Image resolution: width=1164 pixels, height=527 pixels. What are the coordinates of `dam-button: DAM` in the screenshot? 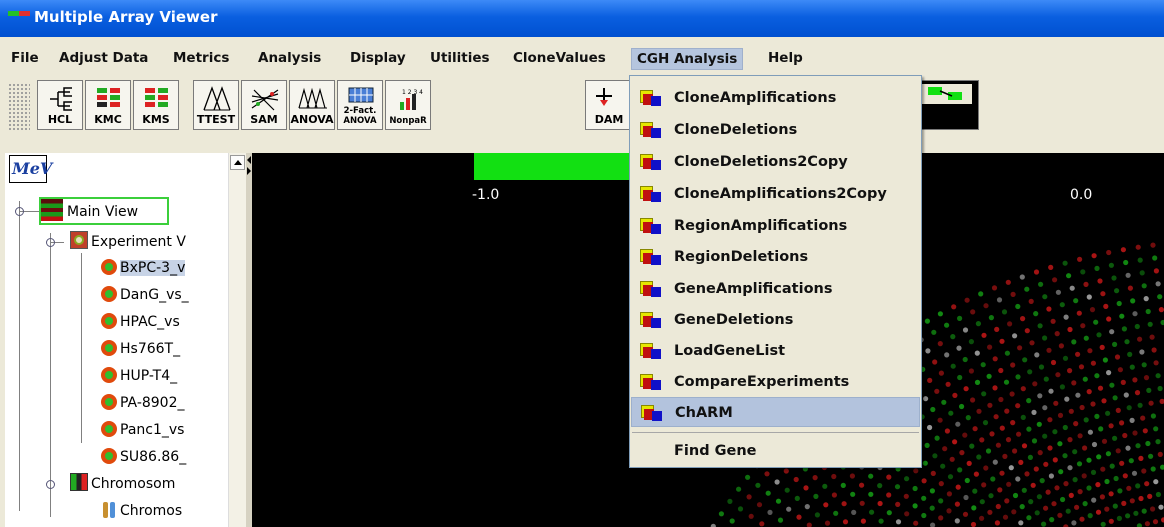 It's located at (609, 105).